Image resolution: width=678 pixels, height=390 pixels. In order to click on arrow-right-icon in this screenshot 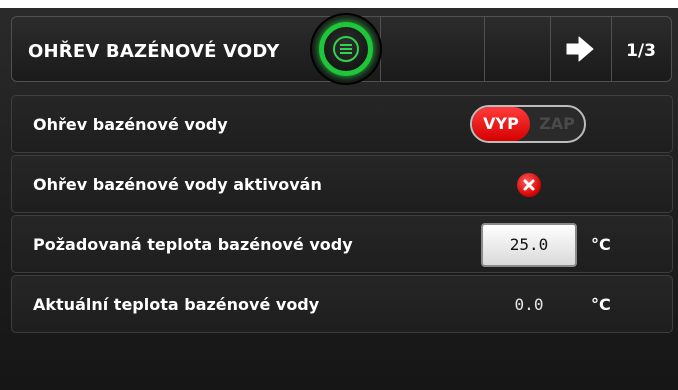, I will do `click(580, 49)`.